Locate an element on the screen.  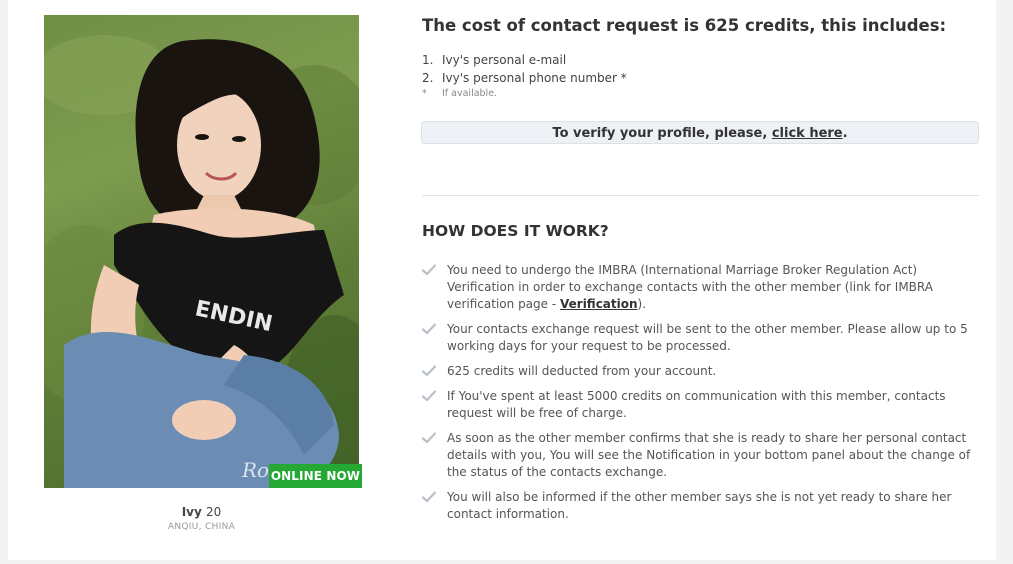
verify-suffix: . is located at coordinates (845, 133).